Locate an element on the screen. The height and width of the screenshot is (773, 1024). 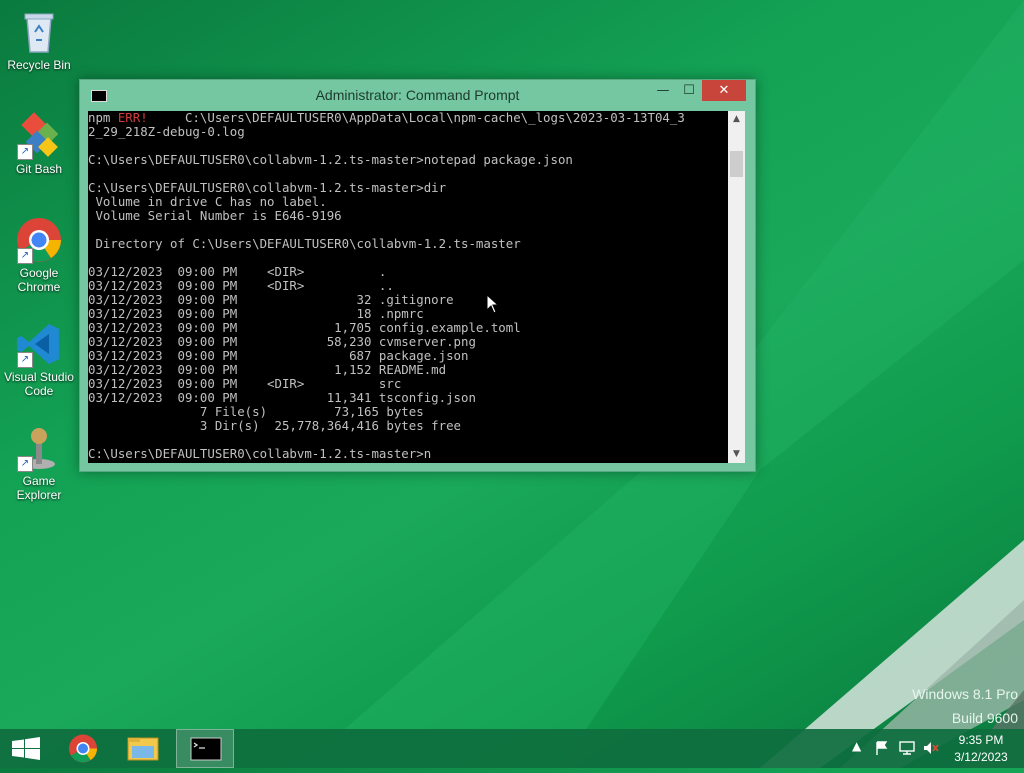
taskbar-chrome-button is located at coordinates (83, 748).